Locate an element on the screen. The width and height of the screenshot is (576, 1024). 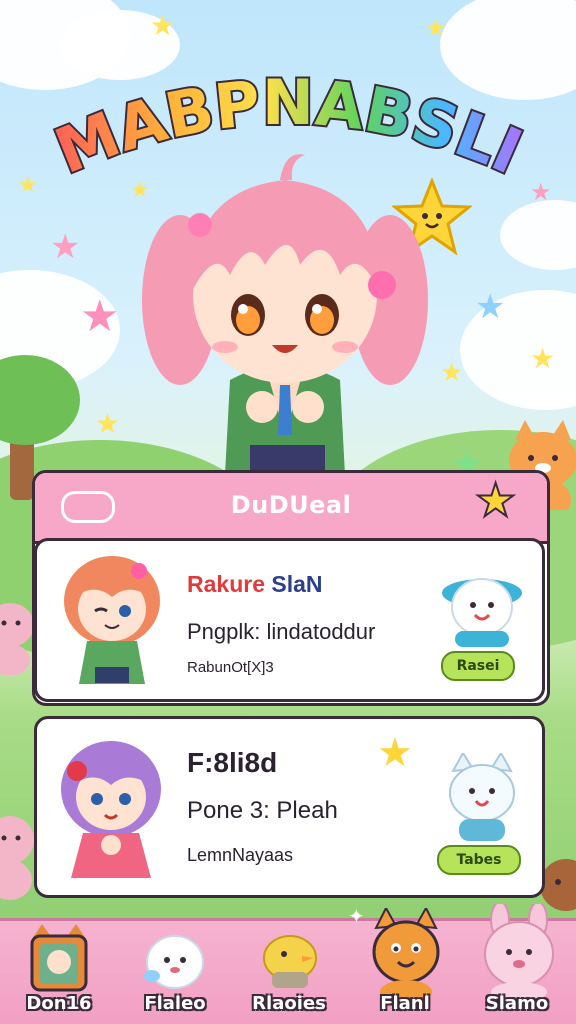
bird-icon is located at coordinates (290, 961).